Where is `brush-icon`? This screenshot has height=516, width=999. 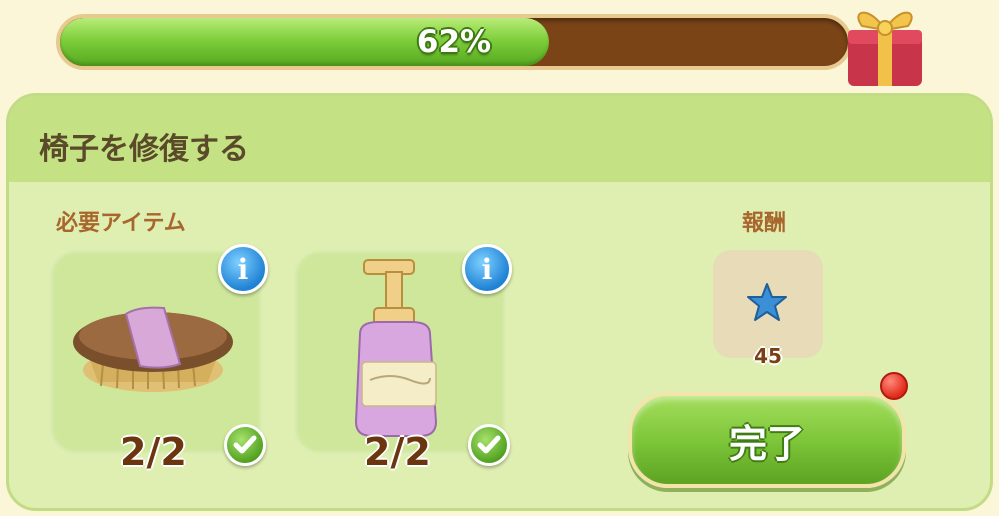 brush-icon is located at coordinates (153, 349).